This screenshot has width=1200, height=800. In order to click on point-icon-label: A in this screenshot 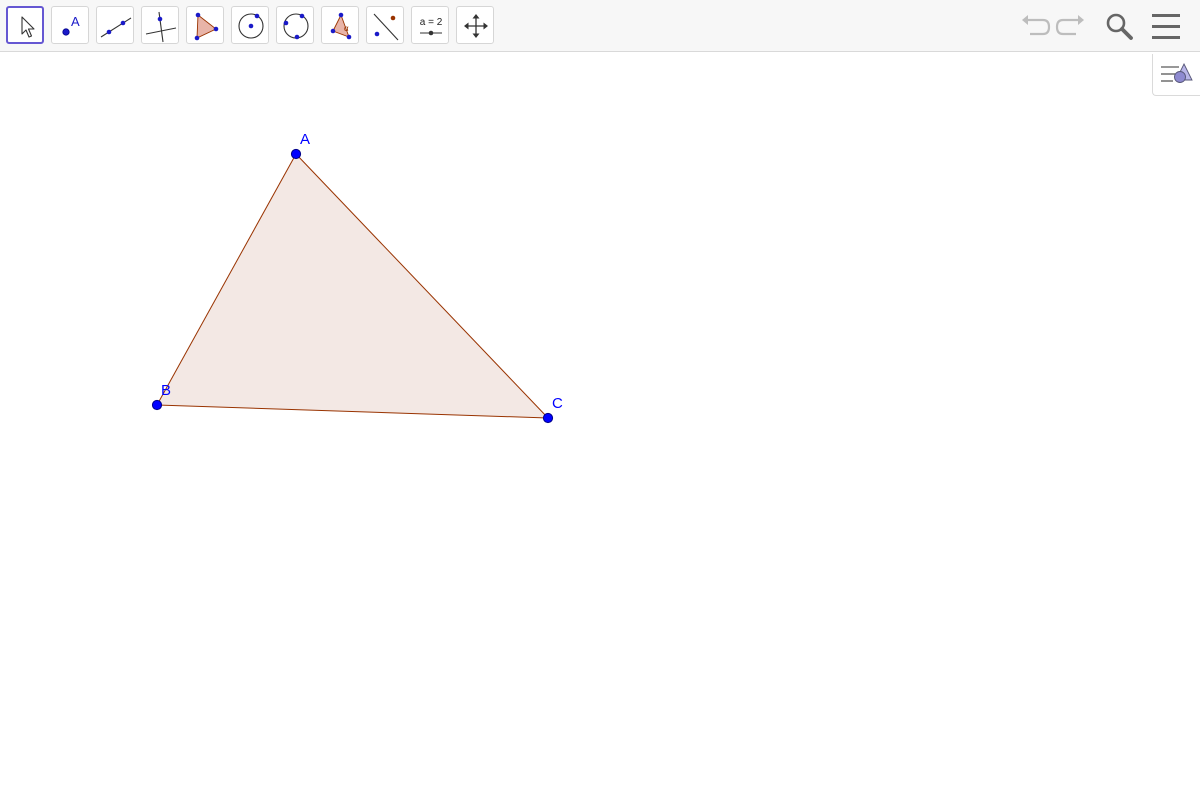, I will do `click(75, 21)`.